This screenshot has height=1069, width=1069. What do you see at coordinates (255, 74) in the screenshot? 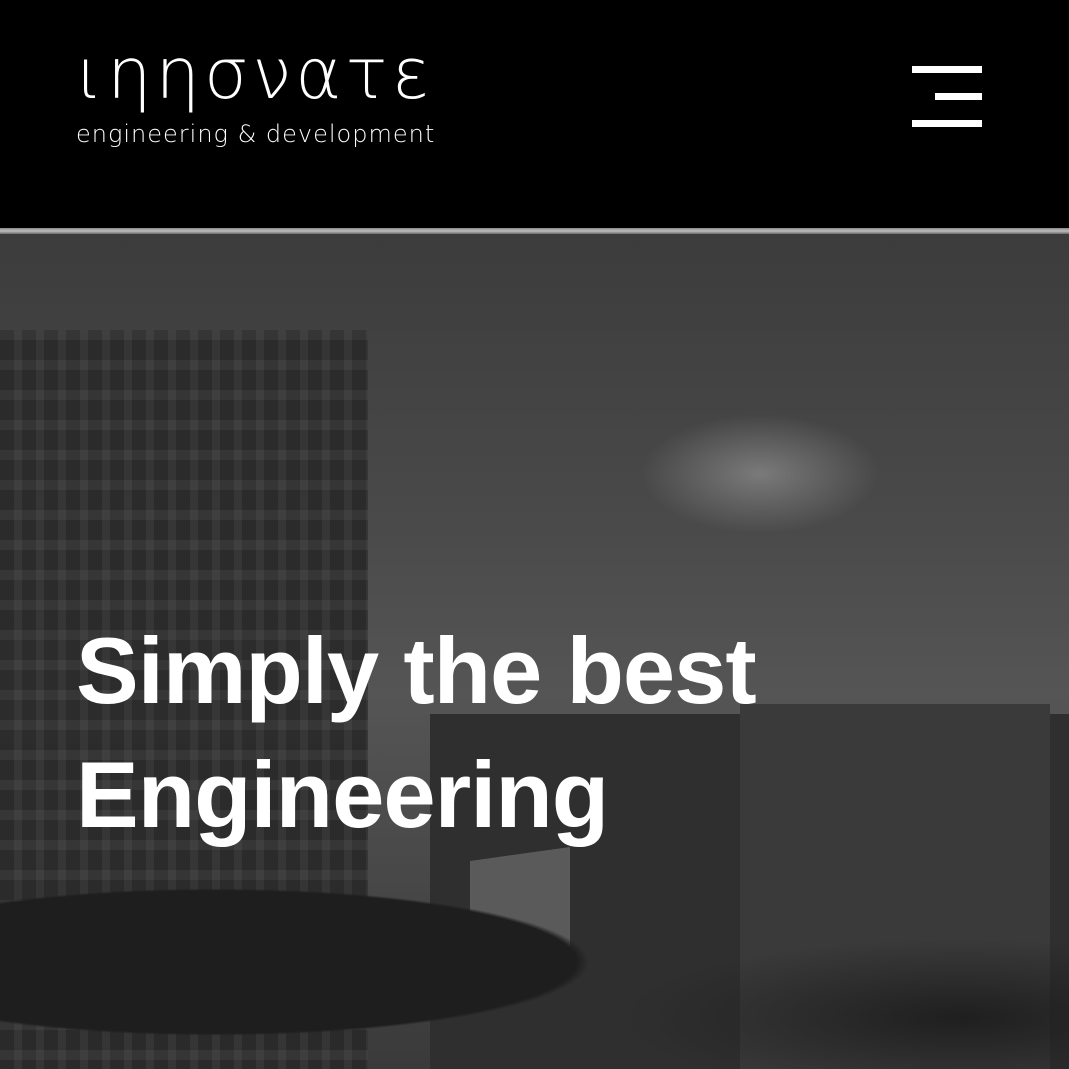
I see `logo-wordmark: ιηησνατε` at bounding box center [255, 74].